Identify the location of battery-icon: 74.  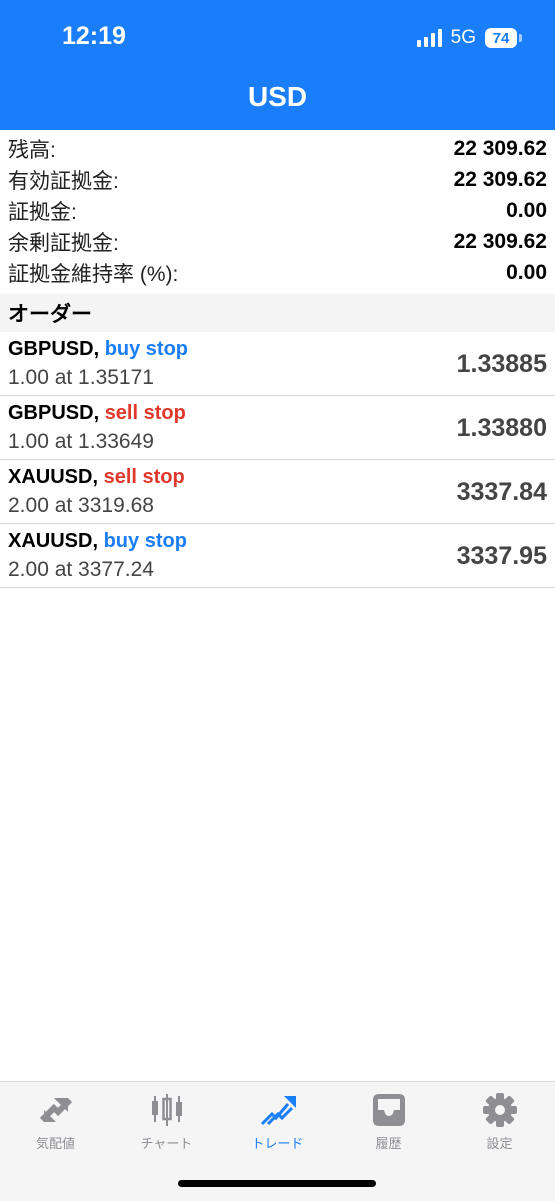
(503, 38).